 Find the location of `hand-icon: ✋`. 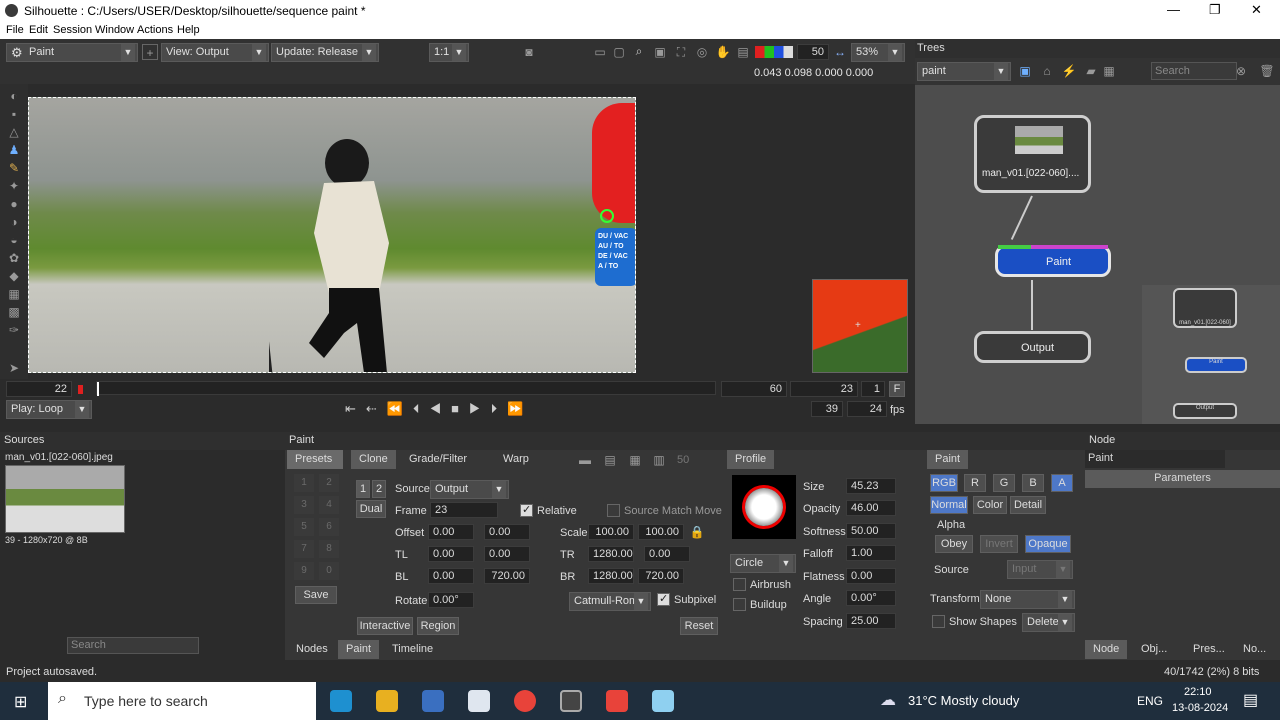

hand-icon: ✋ is located at coordinates (723, 52).